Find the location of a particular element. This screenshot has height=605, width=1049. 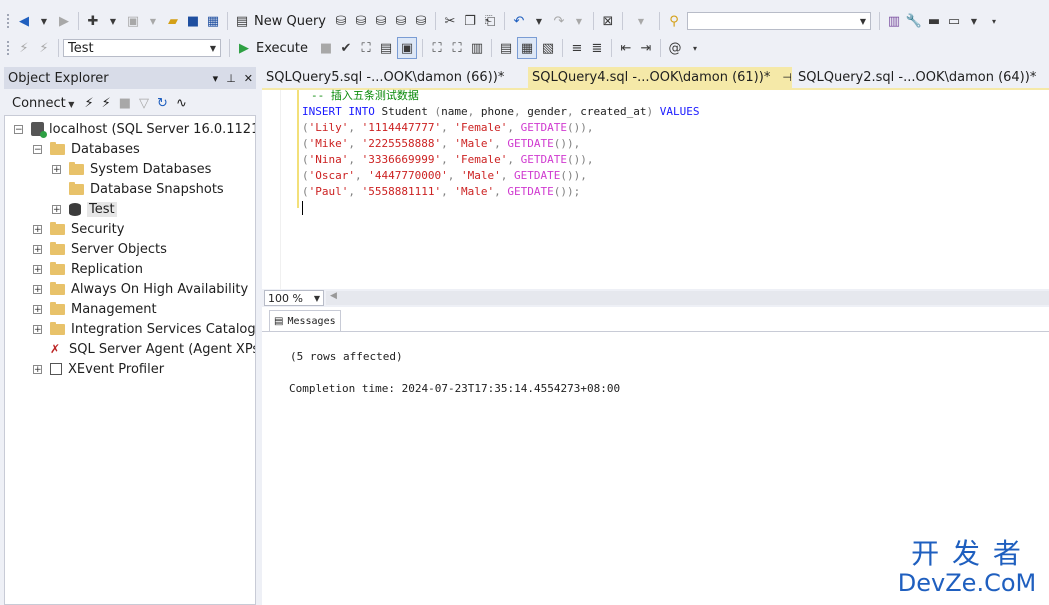

add-item-dropdown-icon: ▼ is located at coordinates (153, 21).